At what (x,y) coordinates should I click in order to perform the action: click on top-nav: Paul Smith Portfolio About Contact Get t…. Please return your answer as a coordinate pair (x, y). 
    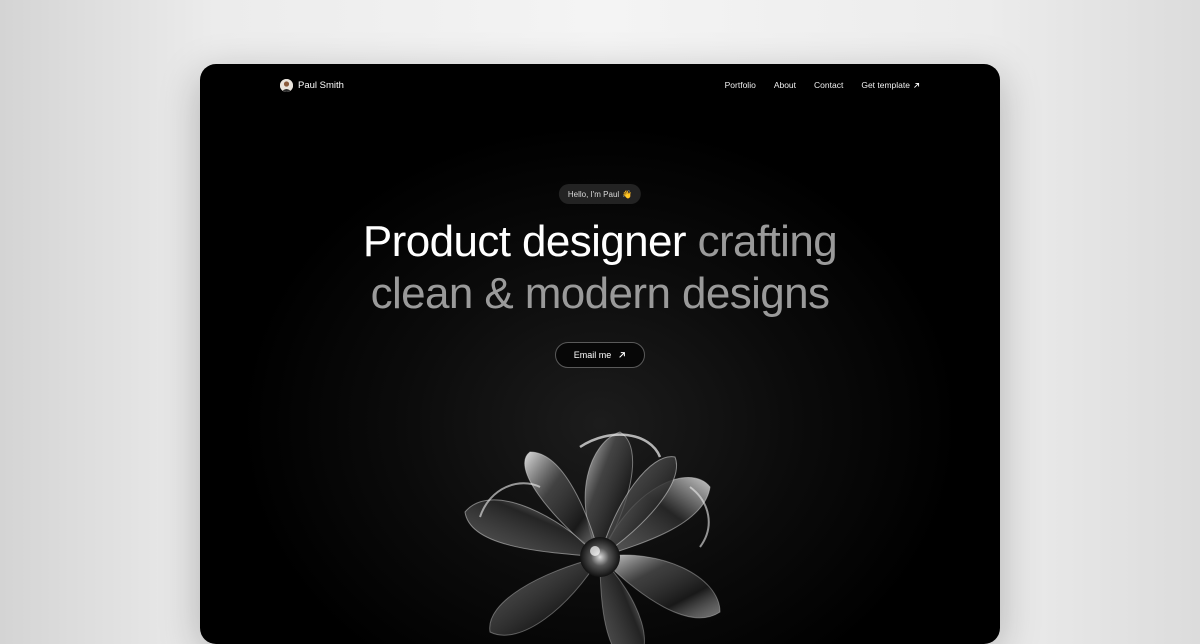
    Looking at the image, I should click on (600, 85).